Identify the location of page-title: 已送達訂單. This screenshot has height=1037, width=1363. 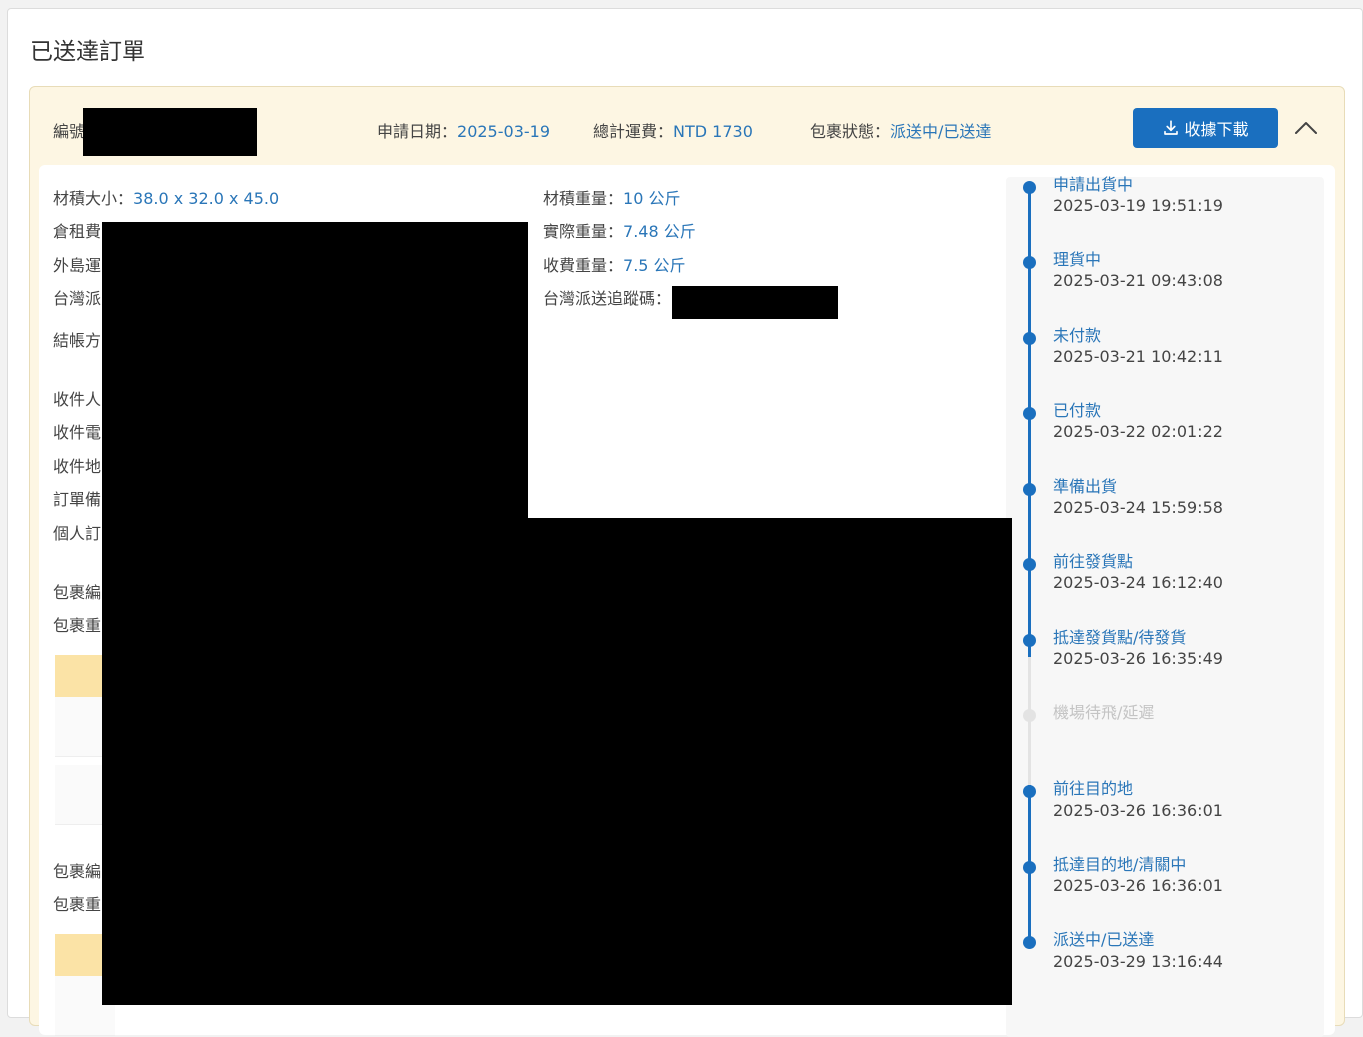
(87, 52).